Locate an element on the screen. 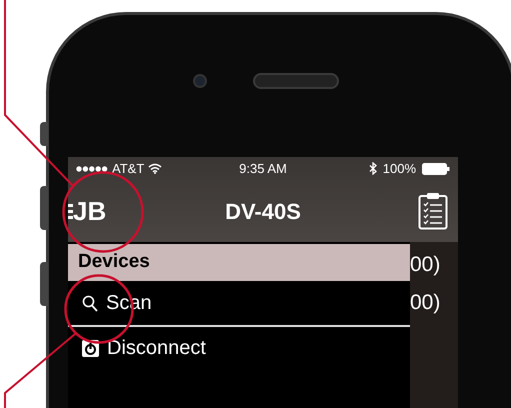 This screenshot has height=408, width=511. battery-icon is located at coordinates (436, 168).